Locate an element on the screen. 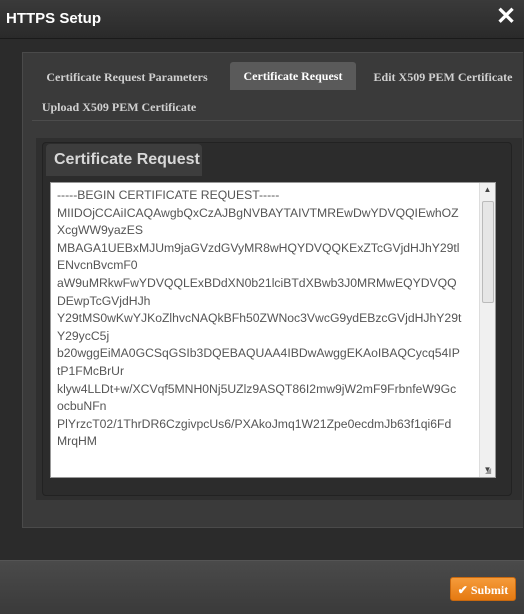  certificate-line: ENvcnBvcmF0 is located at coordinates (97, 265).